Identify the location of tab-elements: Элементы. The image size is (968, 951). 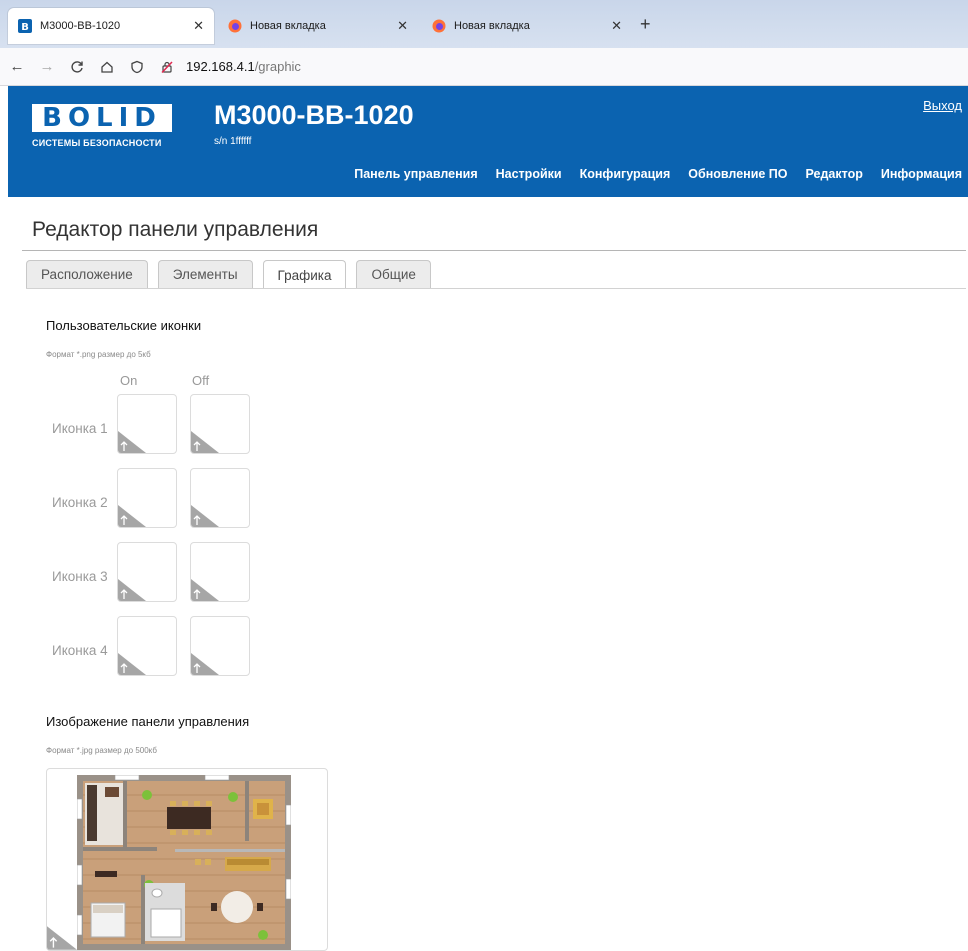
(205, 274).